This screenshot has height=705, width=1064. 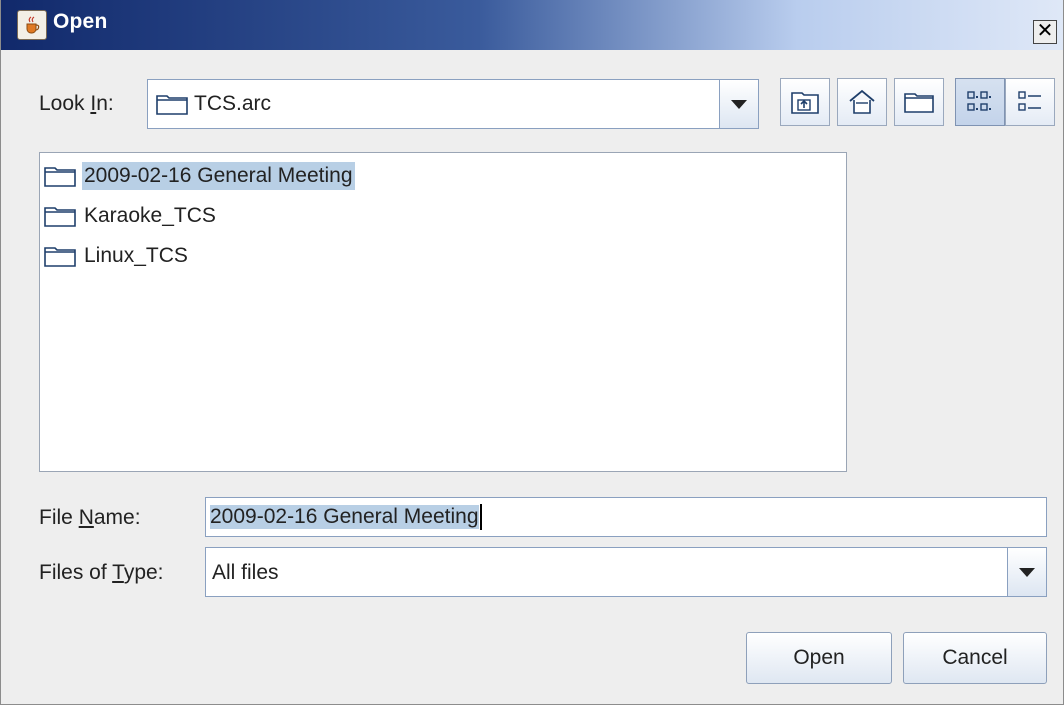 I want to click on home-button, so click(x=862, y=102).